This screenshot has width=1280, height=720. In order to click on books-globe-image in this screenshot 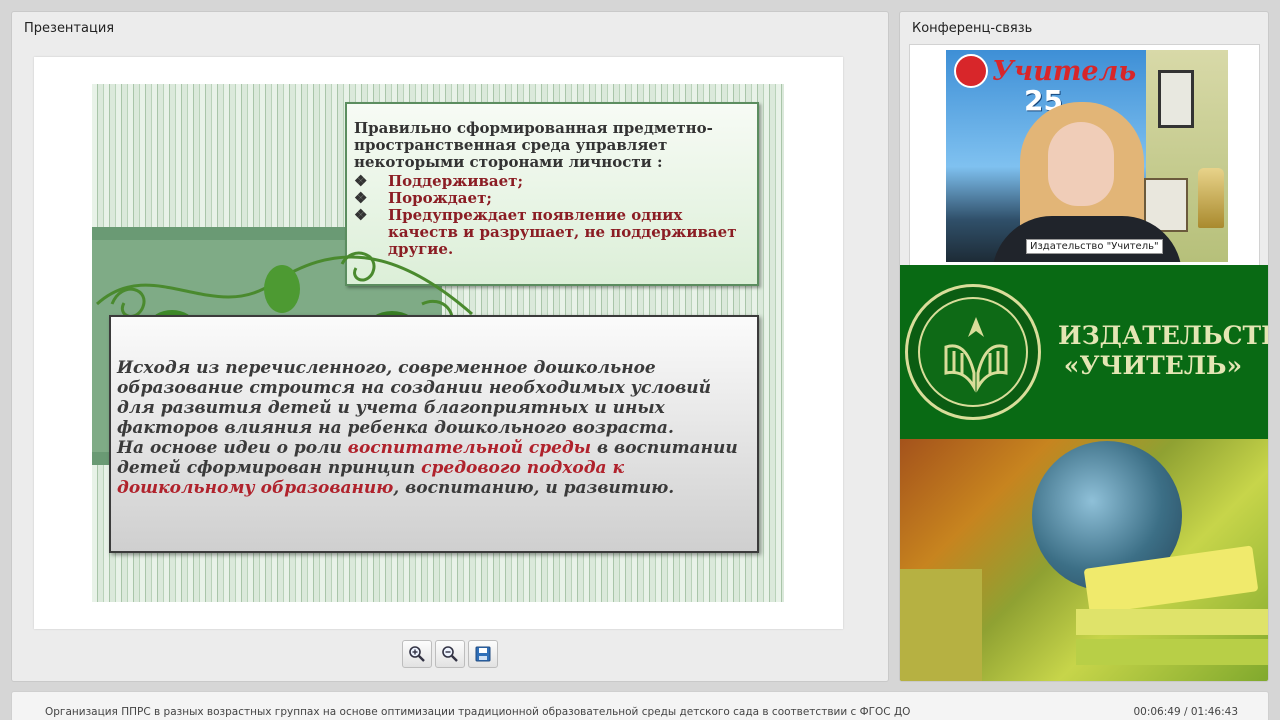, I will do `click(1084, 560)`.